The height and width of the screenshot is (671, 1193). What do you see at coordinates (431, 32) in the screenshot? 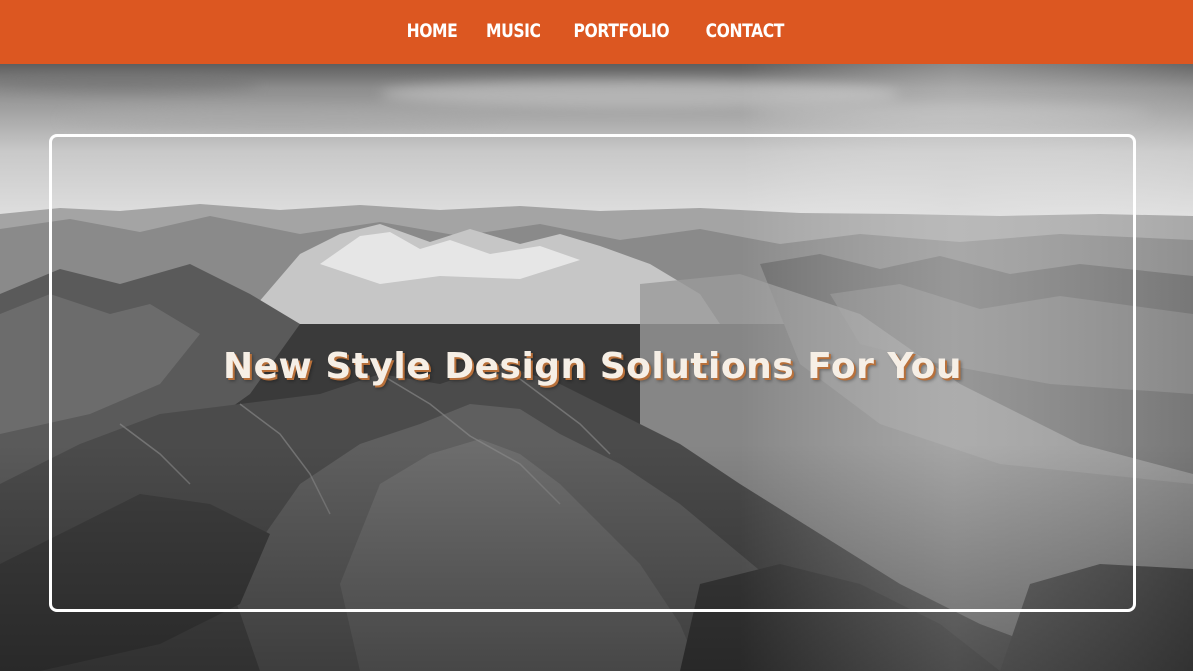
I see `nav-link-home: HOME` at bounding box center [431, 32].